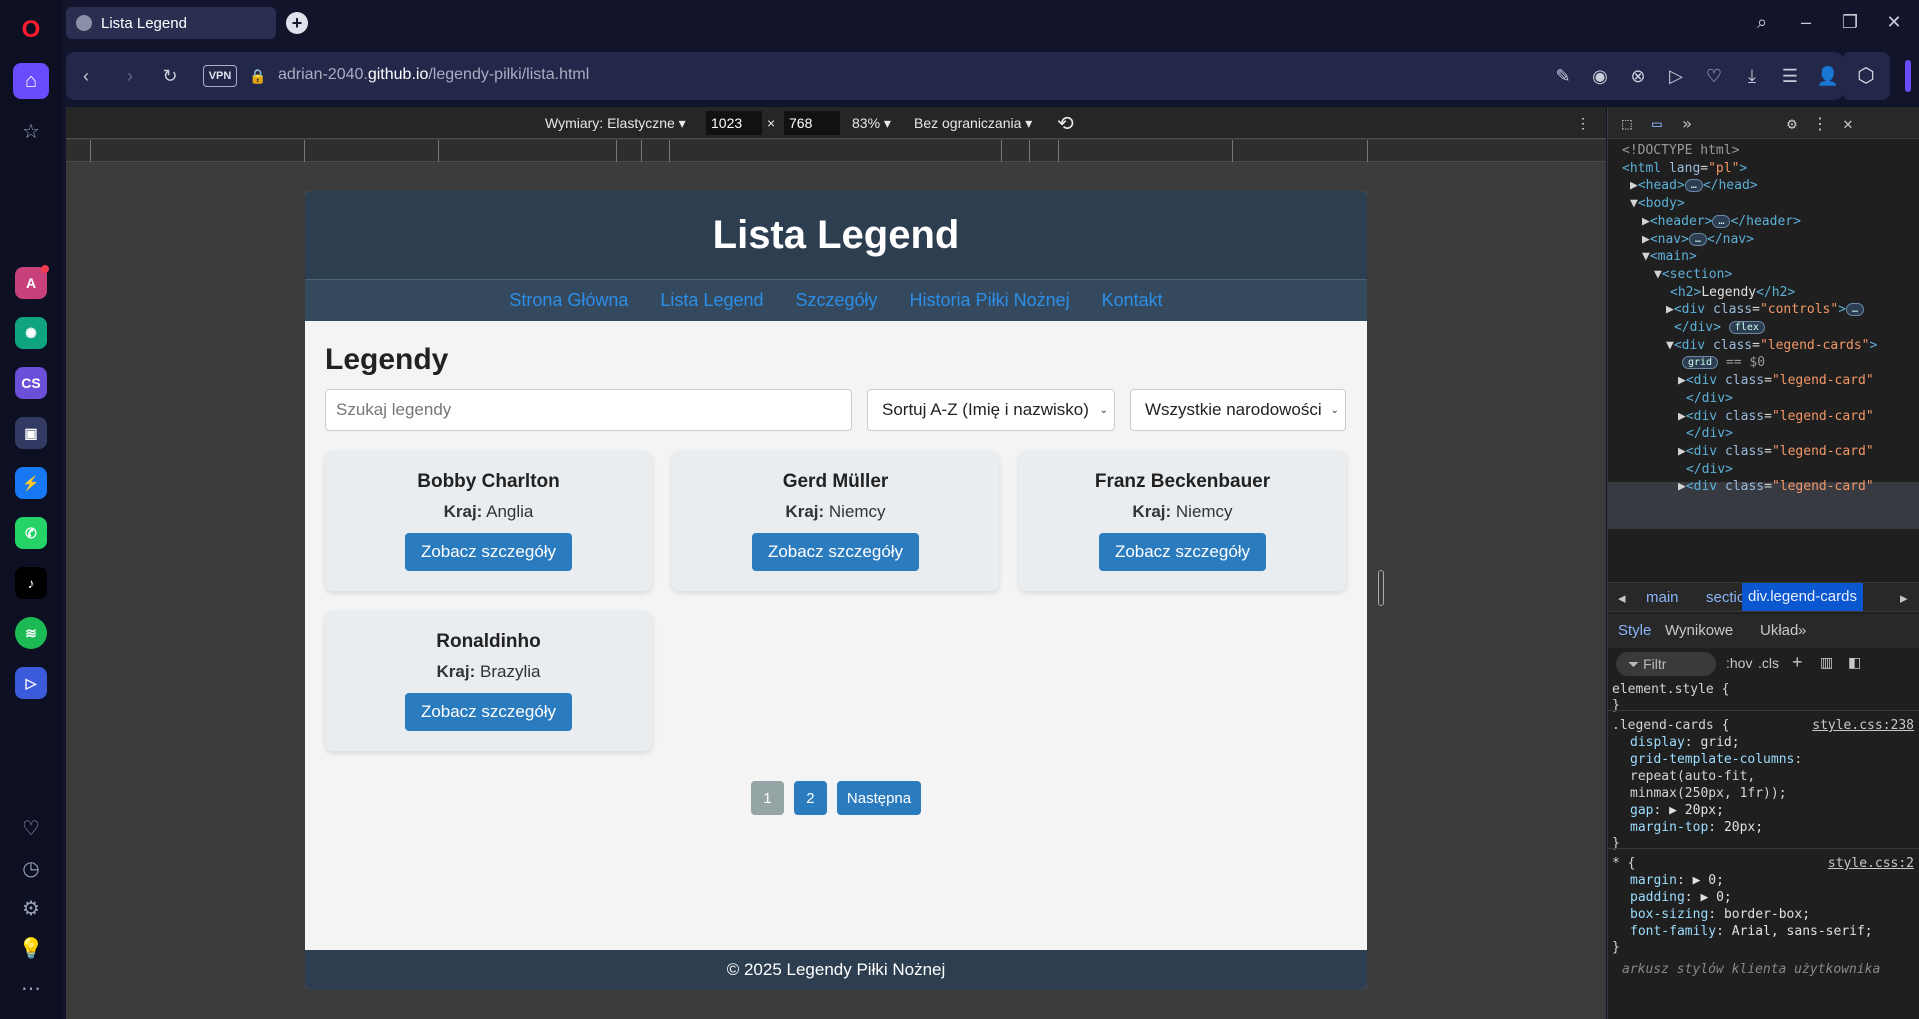  Describe the element at coordinates (1854, 662) in the screenshot. I see `sidebar-toggle-icon: ◧` at that location.